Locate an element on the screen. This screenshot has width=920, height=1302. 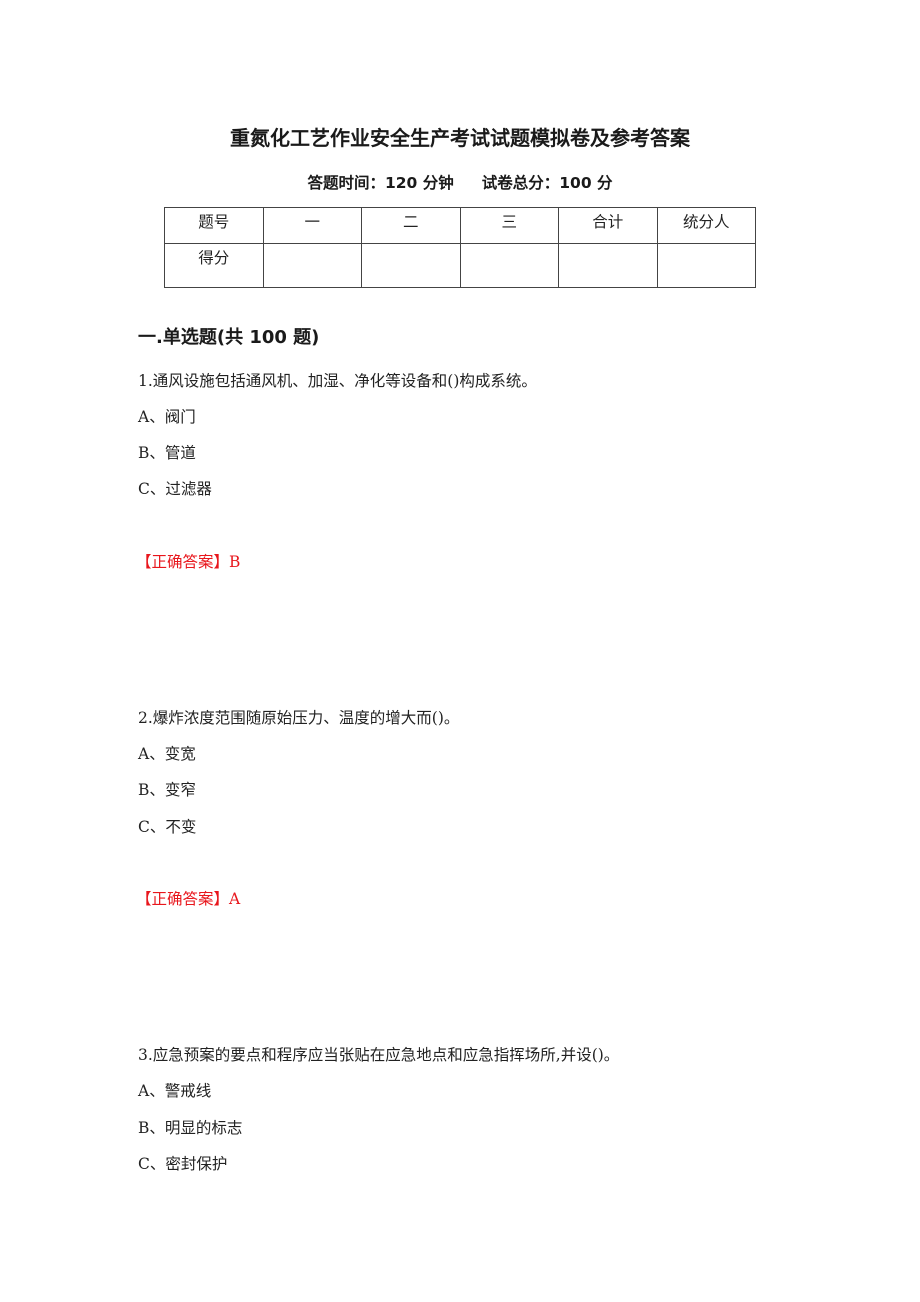
exam-info: 答题时间：120 分钟 试卷总分：100 分 is located at coordinates (460, 182).